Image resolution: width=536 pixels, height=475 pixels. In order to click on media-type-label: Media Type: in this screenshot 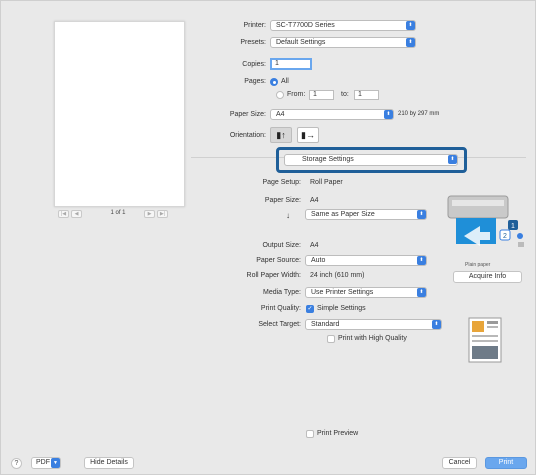, I will do `click(281, 292)`.